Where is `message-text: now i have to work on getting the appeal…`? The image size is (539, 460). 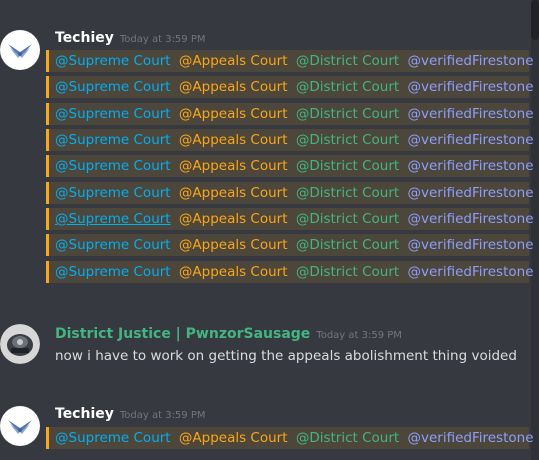 message-text: now i have to work on getting the appeal… is located at coordinates (286, 356).